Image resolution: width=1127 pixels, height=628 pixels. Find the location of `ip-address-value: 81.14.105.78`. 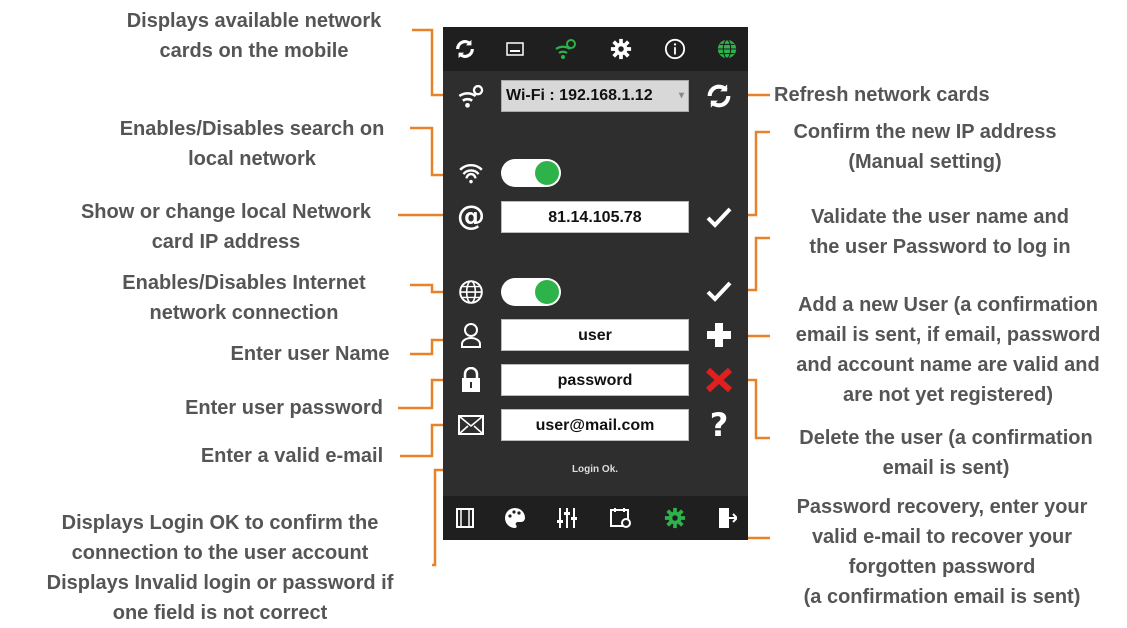

ip-address-value: 81.14.105.78 is located at coordinates (595, 217).